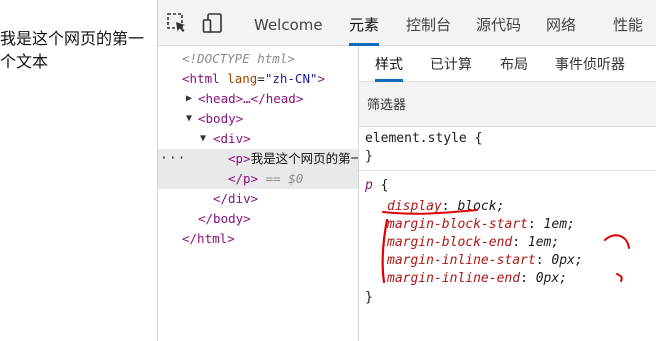  What do you see at coordinates (204, 78) in the screenshot?
I see `html-tag-name: html` at bounding box center [204, 78].